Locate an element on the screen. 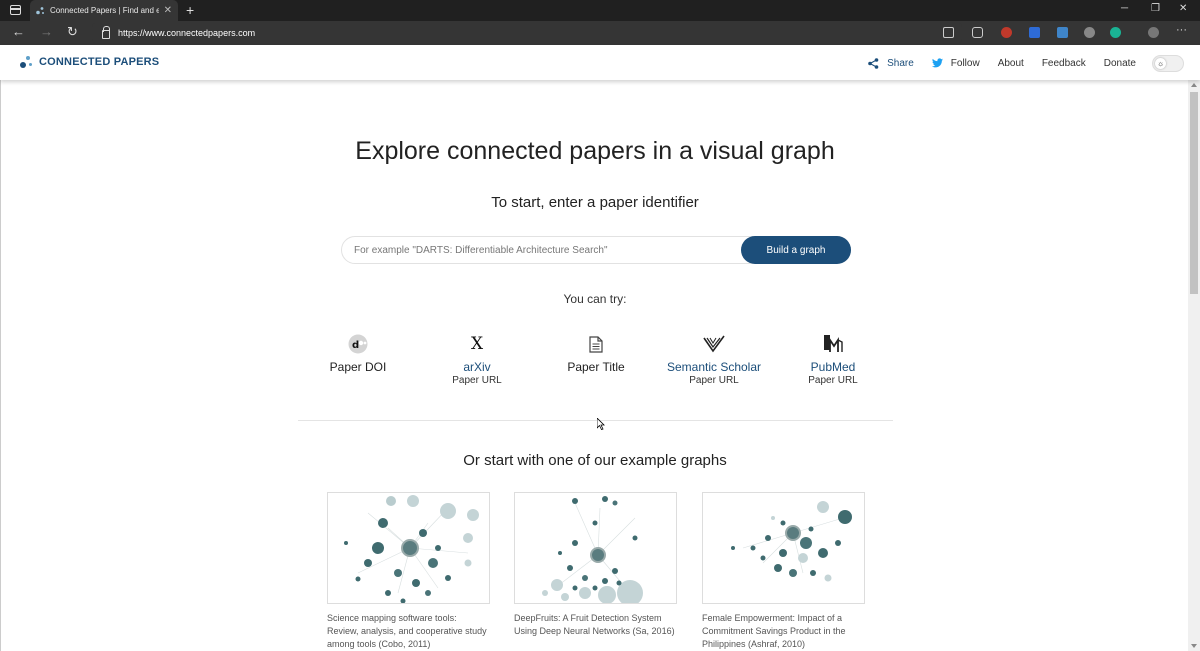 Image resolution: width=1200 pixels, height=651 pixels. connected-papers-favicon-icon is located at coordinates (40, 10).